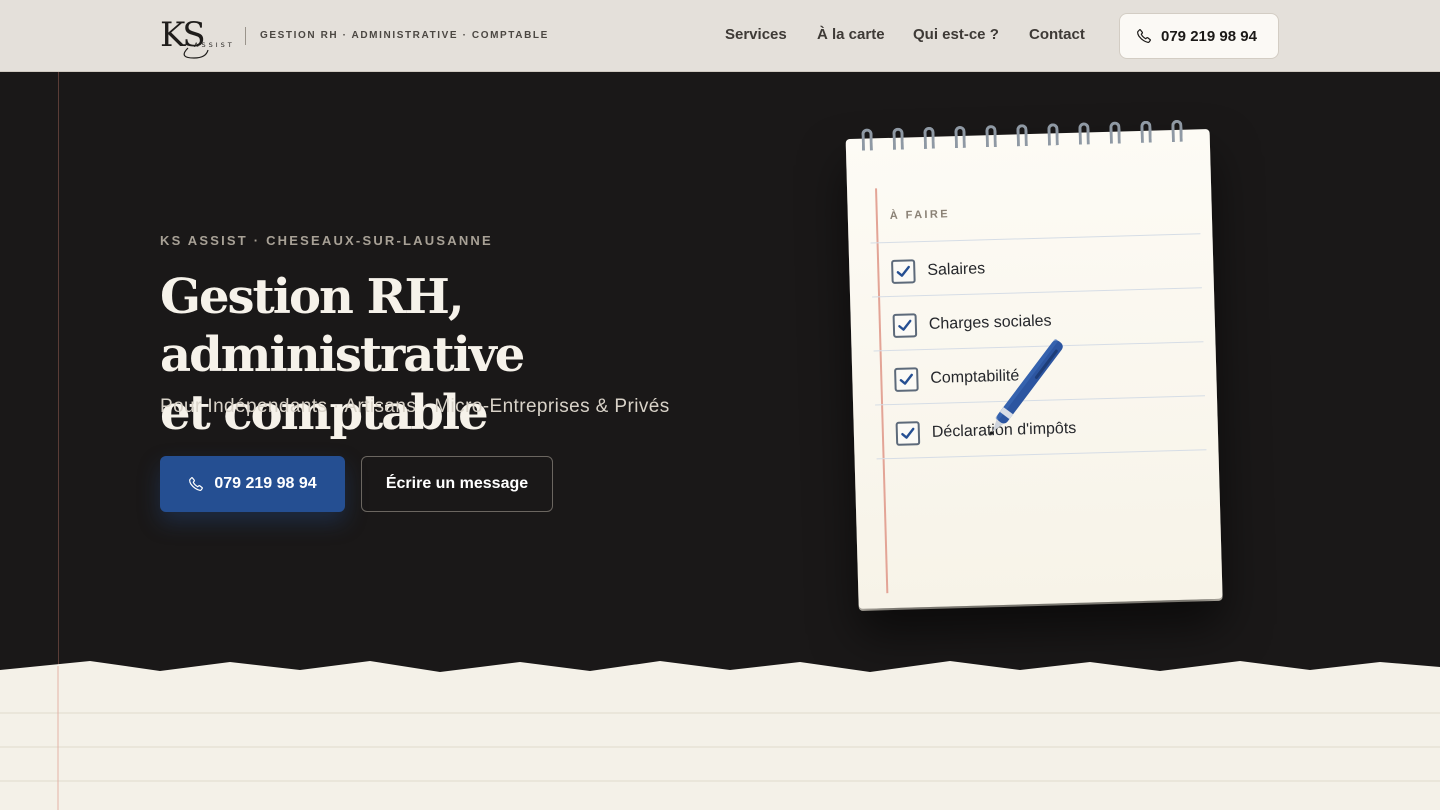 The width and height of the screenshot is (1440, 810). I want to click on nav-contact: Contact, so click(1057, 34).